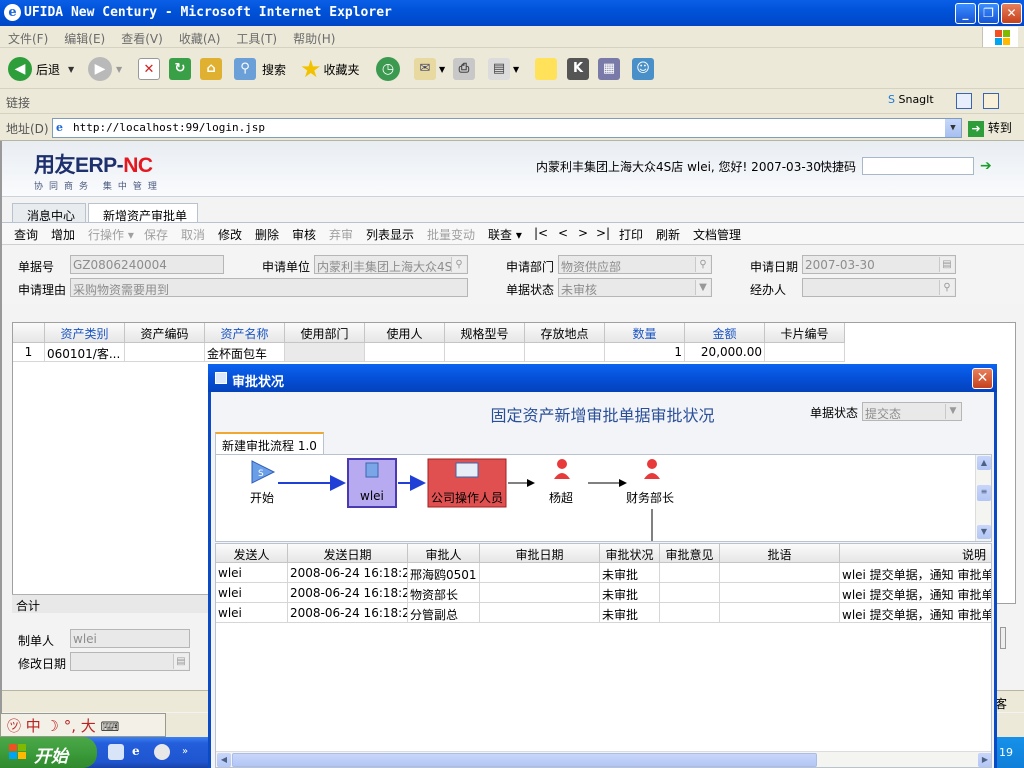 The image size is (1024, 768). I want to click on approval-col-header: 审批意见, so click(690, 553).